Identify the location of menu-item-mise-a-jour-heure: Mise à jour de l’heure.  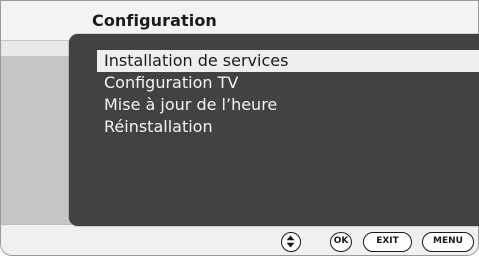
(288, 105).